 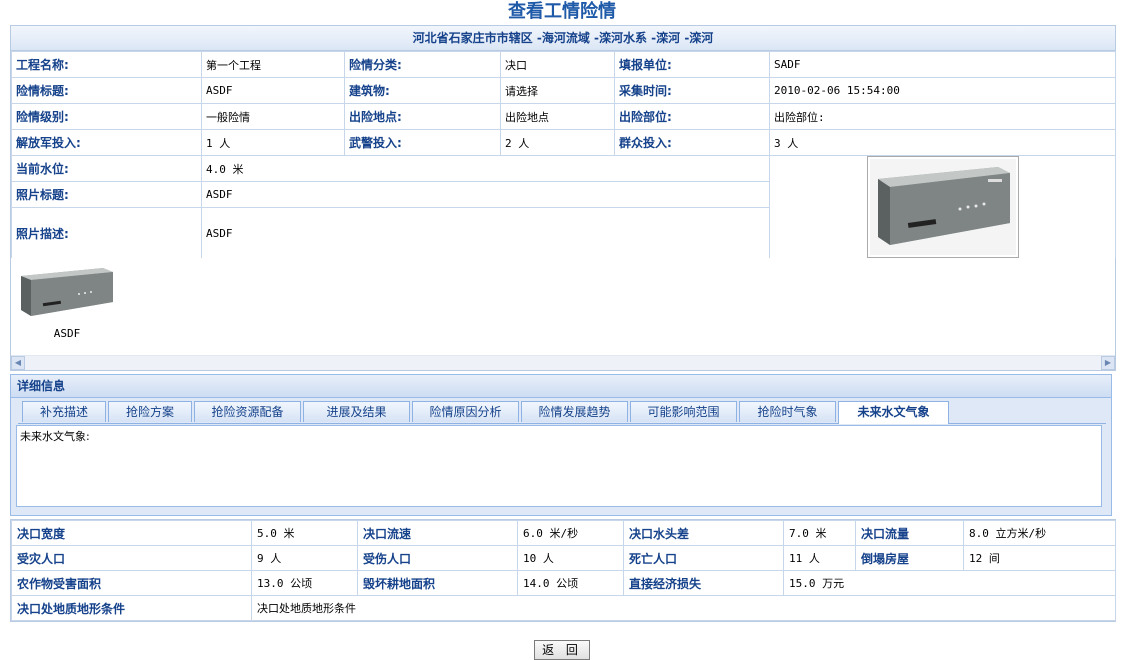 What do you see at coordinates (485, 233) in the screenshot?
I see `photo-desc-value: ASDF` at bounding box center [485, 233].